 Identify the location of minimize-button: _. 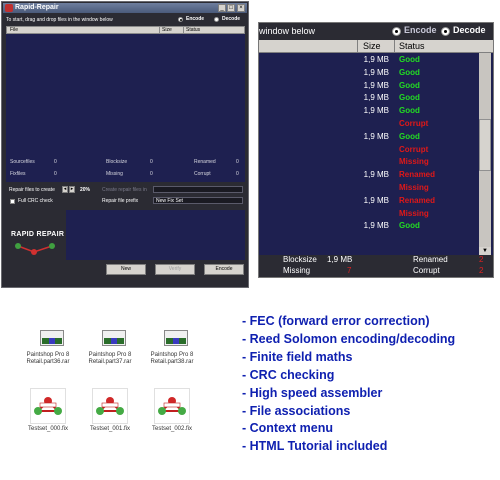
(222, 8).